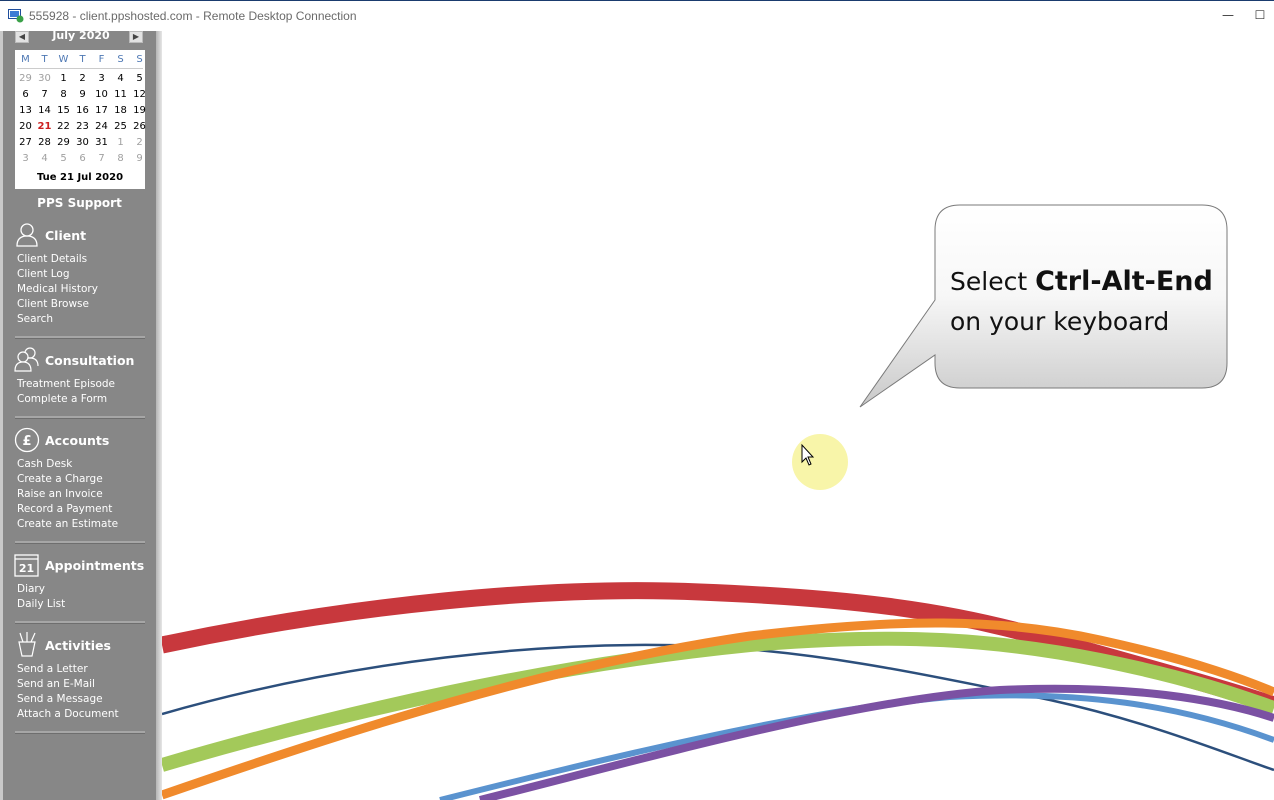 The image size is (1274, 800). I want to click on menu-attach-document: Attach a Document, so click(68, 714).